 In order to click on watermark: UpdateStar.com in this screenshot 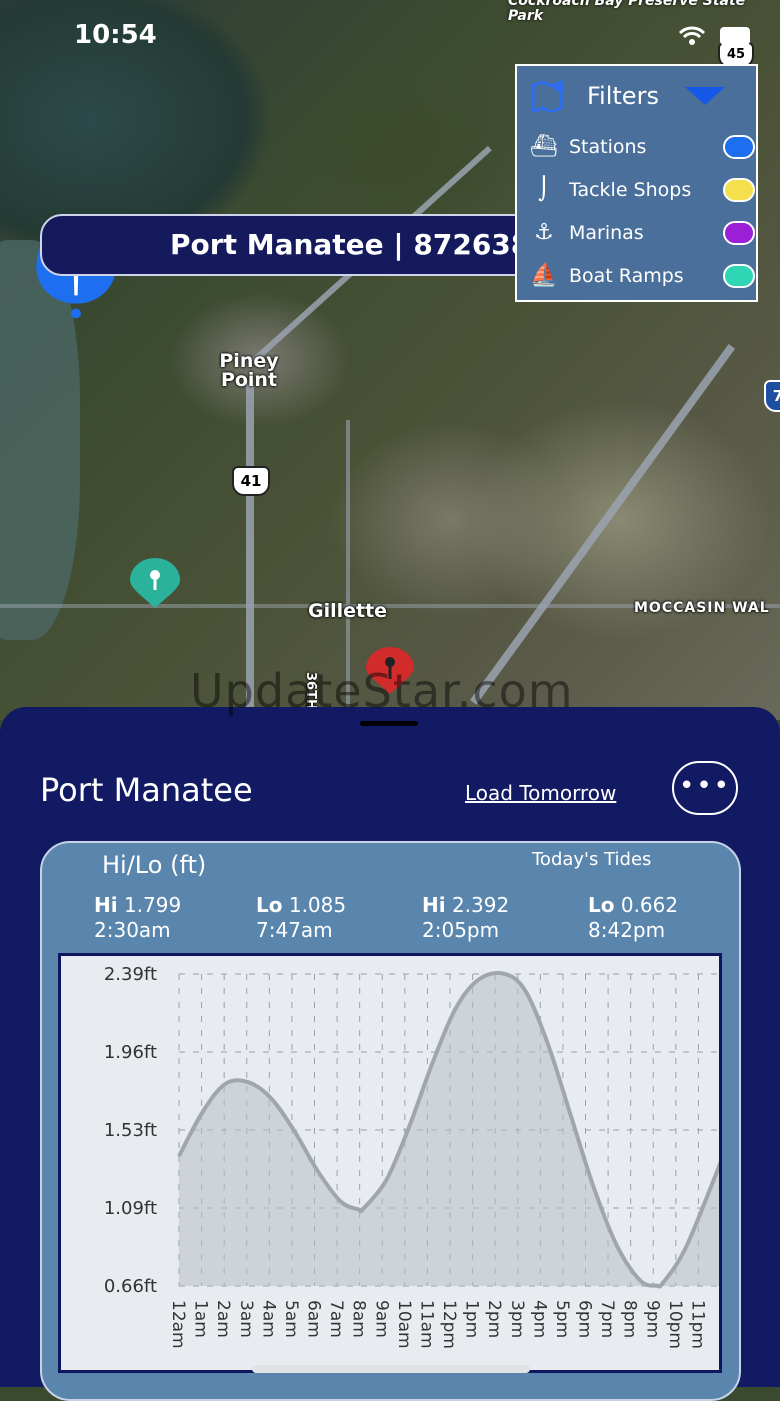, I will do `click(382, 691)`.